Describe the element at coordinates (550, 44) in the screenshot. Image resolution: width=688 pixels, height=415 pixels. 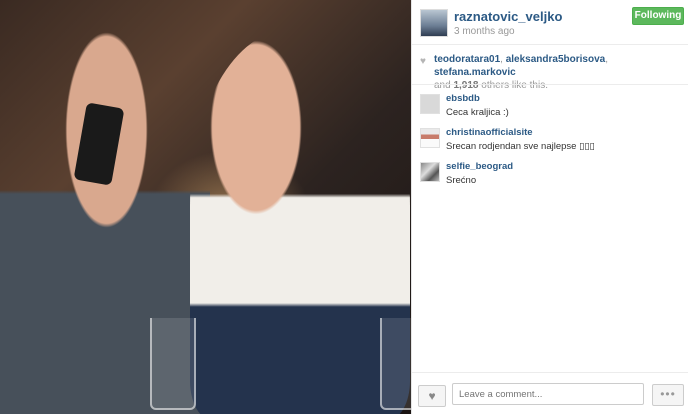
I see `header-divider` at that location.